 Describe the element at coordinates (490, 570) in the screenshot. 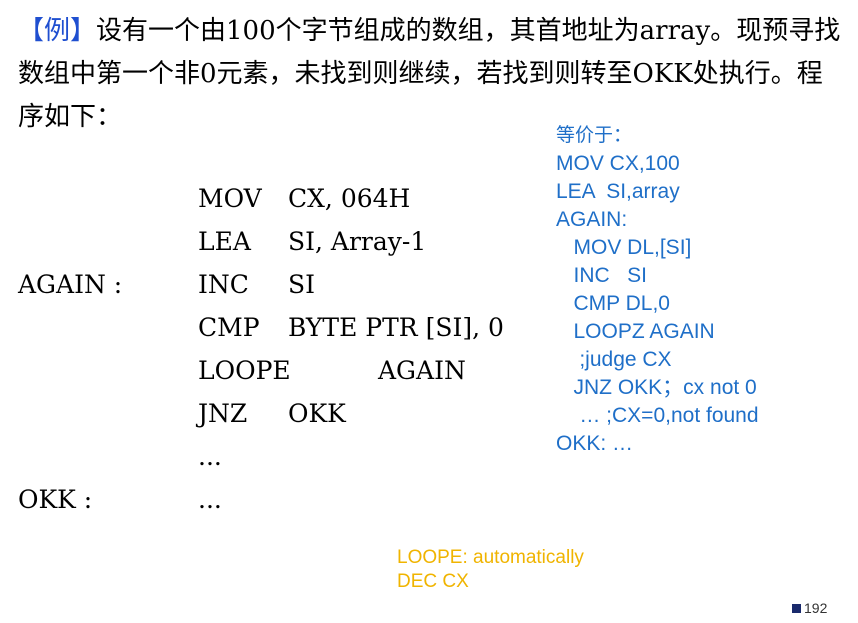

I see `loope-note: LOOPE: automatically DEC CX` at that location.